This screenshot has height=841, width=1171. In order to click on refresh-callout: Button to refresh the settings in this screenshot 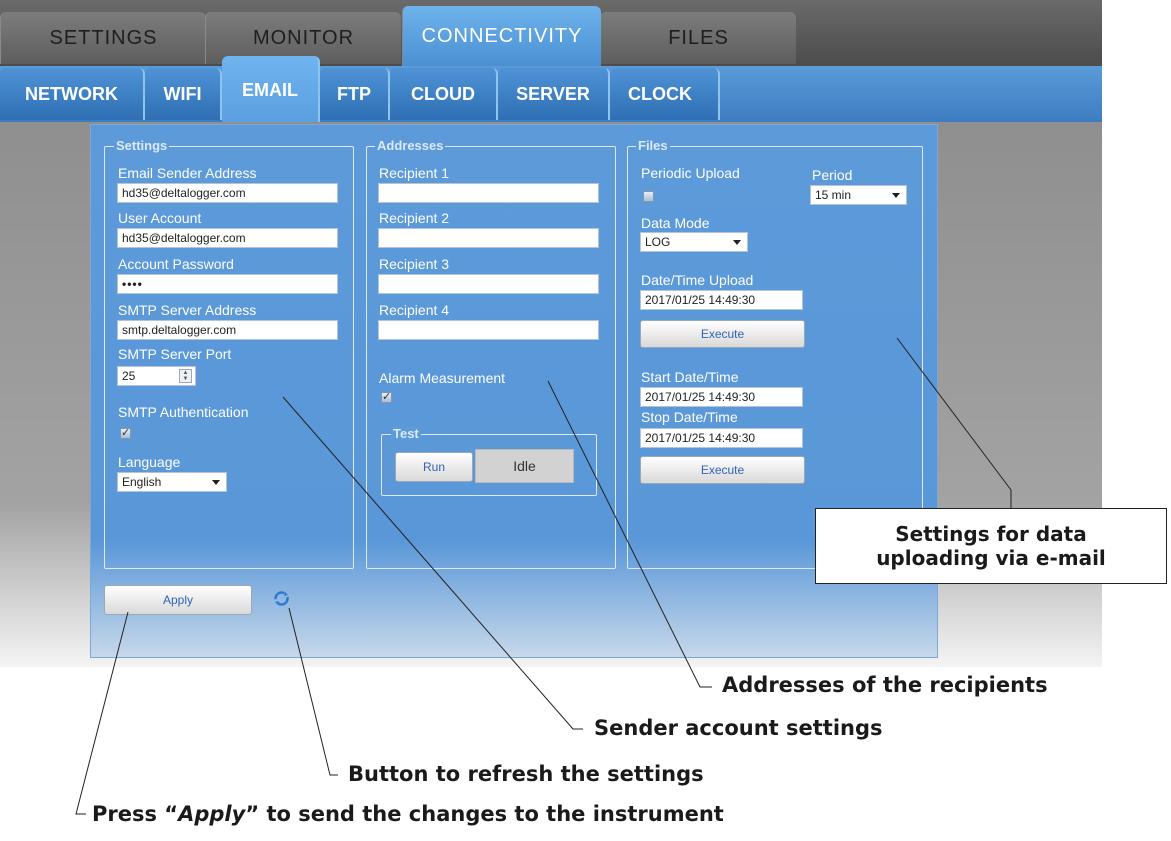, I will do `click(526, 774)`.